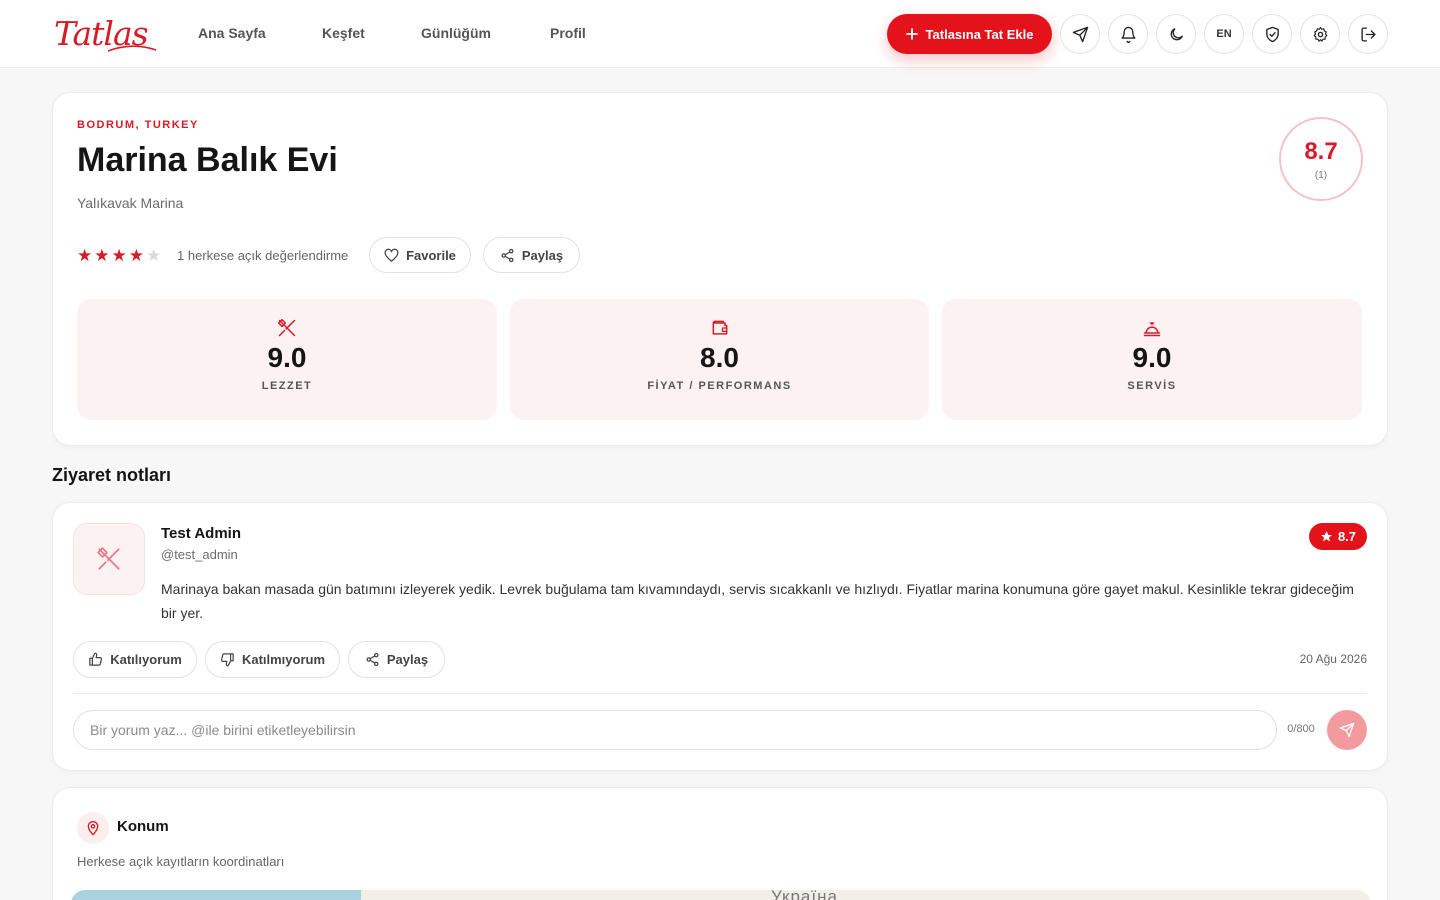  I want to click on send-comment-button, so click(1347, 730).